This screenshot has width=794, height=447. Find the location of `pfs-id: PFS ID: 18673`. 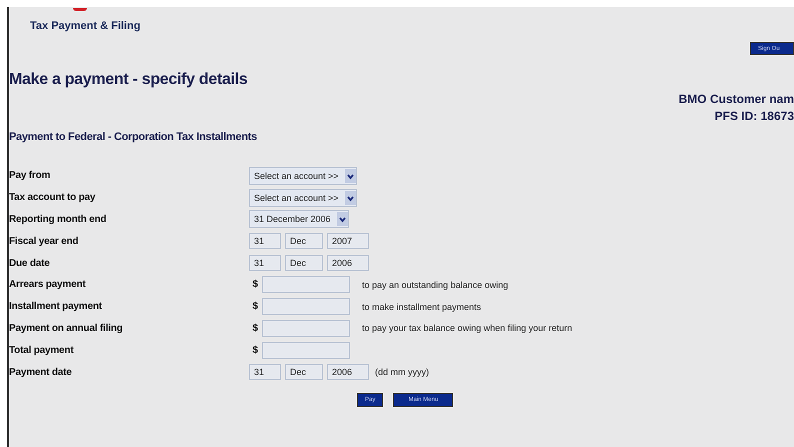

pfs-id: PFS ID: 18673 is located at coordinates (754, 116).